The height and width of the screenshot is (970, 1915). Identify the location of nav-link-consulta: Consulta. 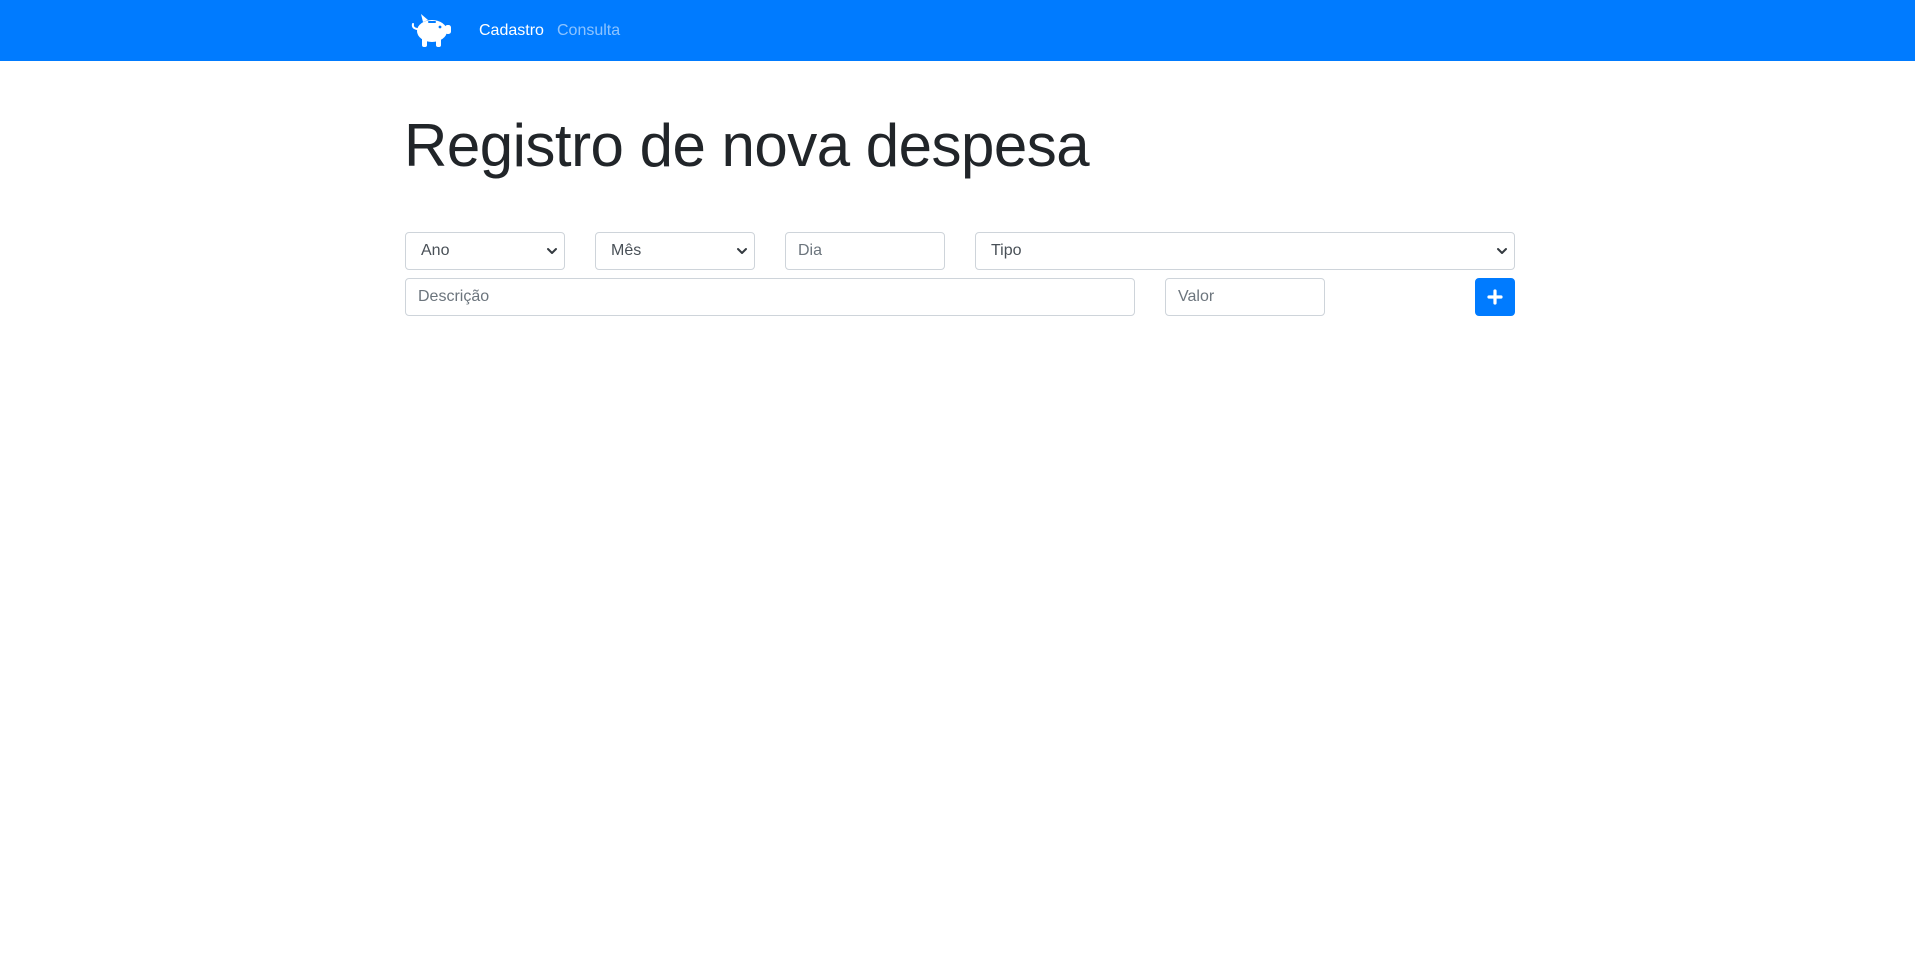
(588, 31).